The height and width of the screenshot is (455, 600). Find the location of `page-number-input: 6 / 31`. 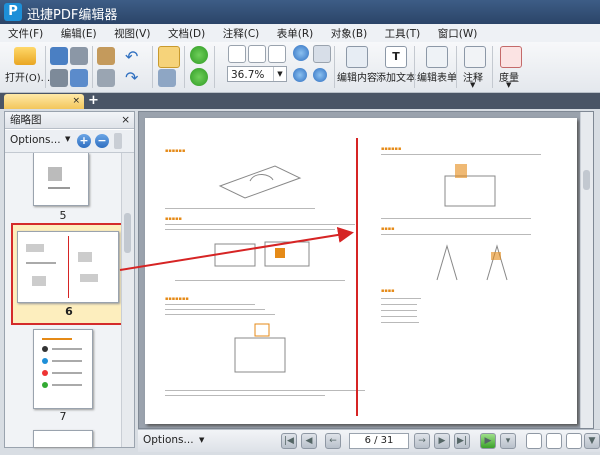

page-number-input: 6 / 31 is located at coordinates (379, 441).